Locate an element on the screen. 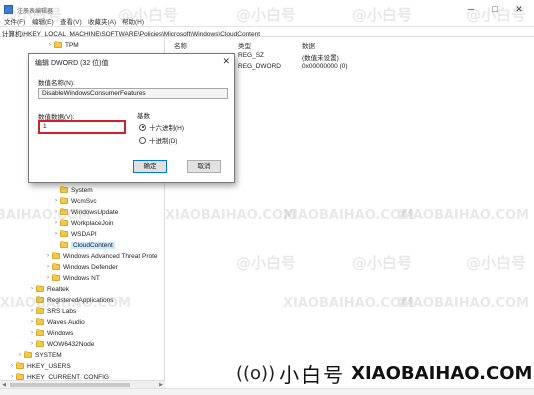 The height and width of the screenshot is (395, 534). tree-item-windows-atp: › Windows Advanced Threat Prote is located at coordinates (101, 256).